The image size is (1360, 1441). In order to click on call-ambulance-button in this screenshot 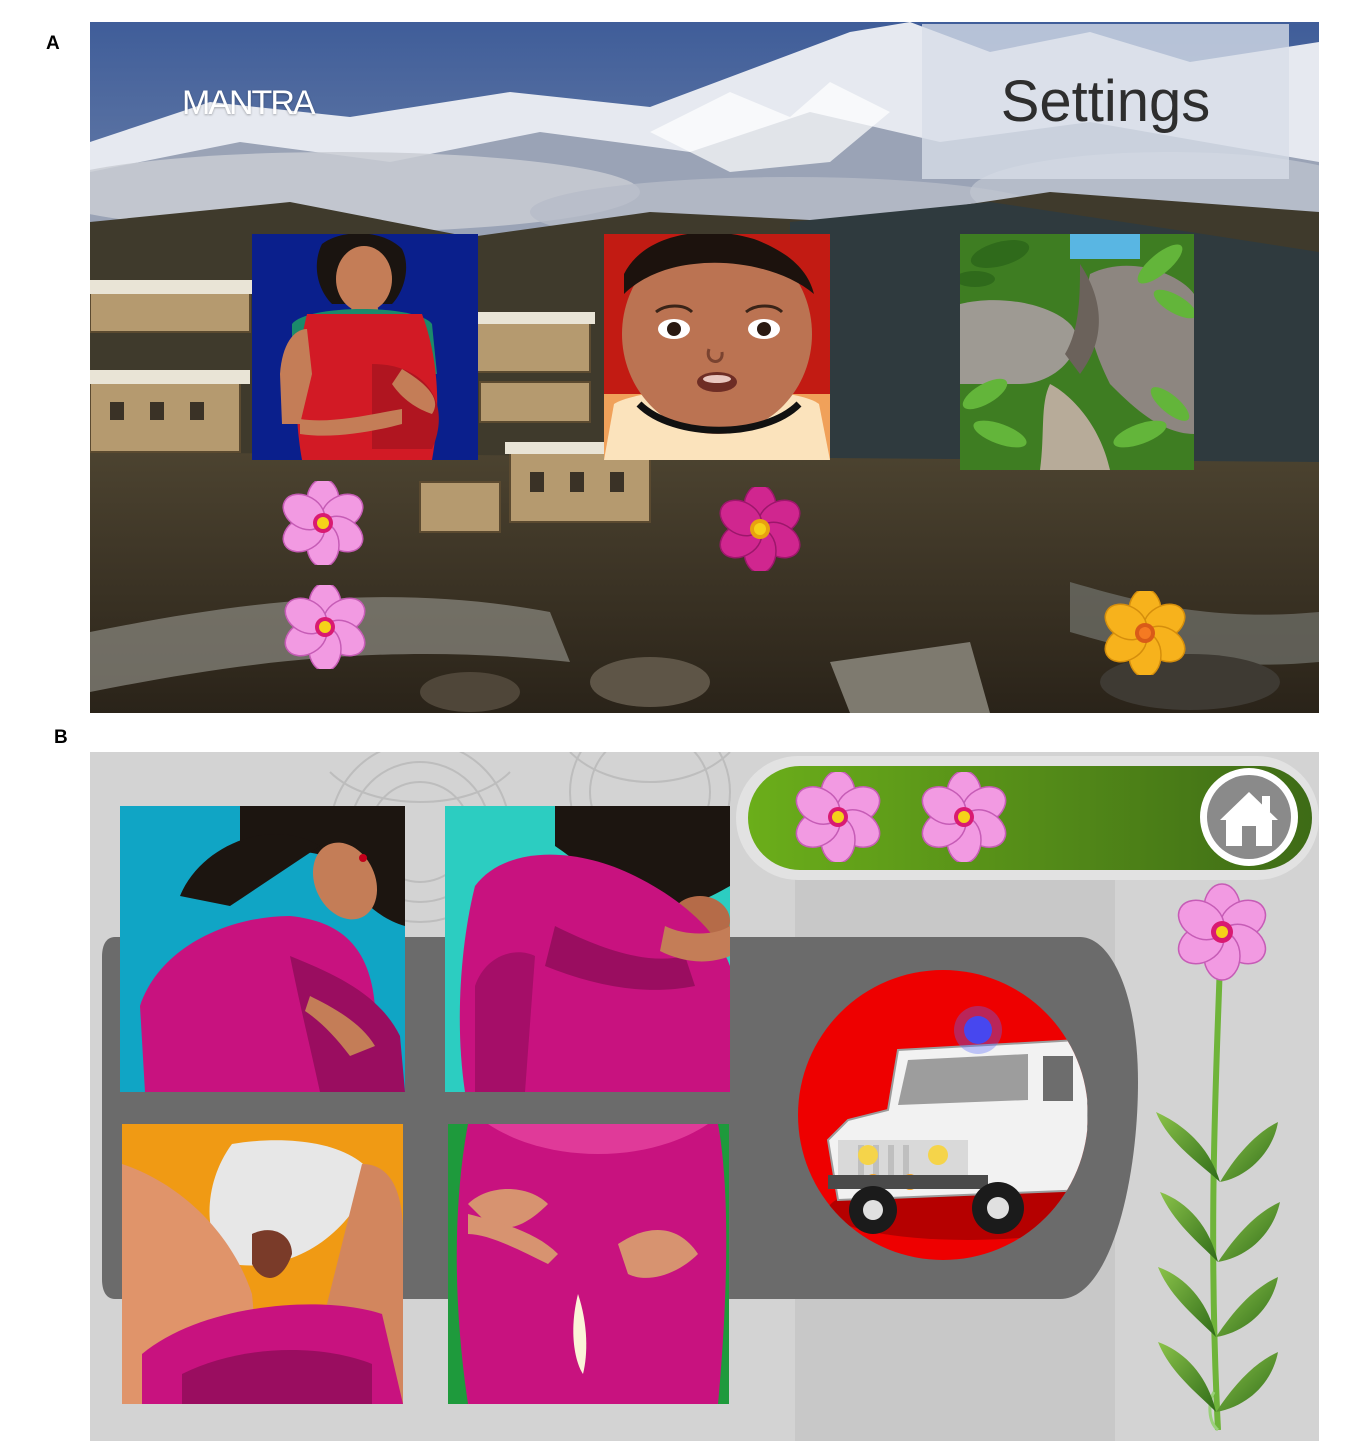, I will do `click(943, 1115)`.